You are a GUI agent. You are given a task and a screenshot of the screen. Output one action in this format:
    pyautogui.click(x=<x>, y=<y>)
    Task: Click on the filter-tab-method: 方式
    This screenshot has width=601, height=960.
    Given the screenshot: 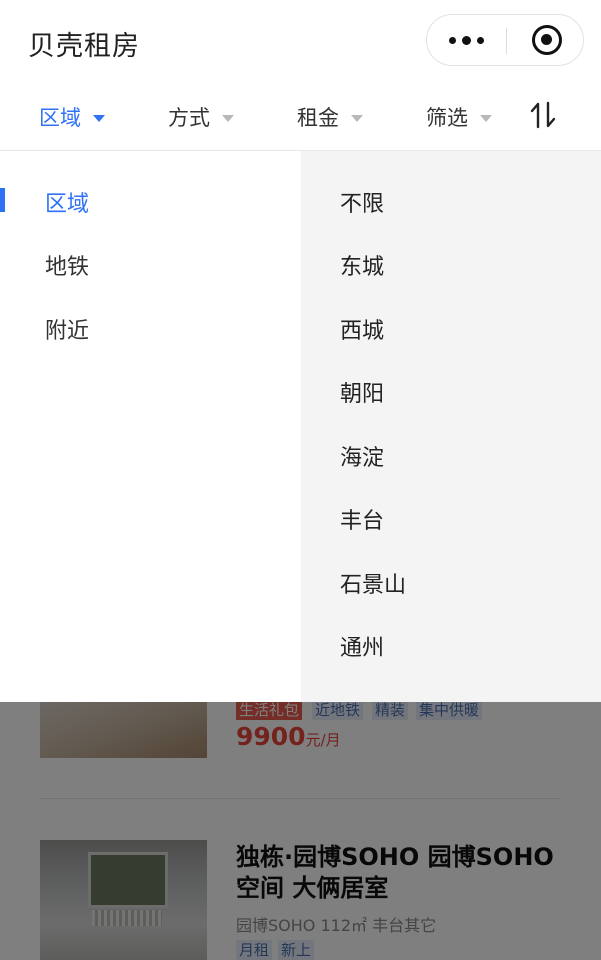 What is the action you would take?
    pyautogui.click(x=201, y=117)
    